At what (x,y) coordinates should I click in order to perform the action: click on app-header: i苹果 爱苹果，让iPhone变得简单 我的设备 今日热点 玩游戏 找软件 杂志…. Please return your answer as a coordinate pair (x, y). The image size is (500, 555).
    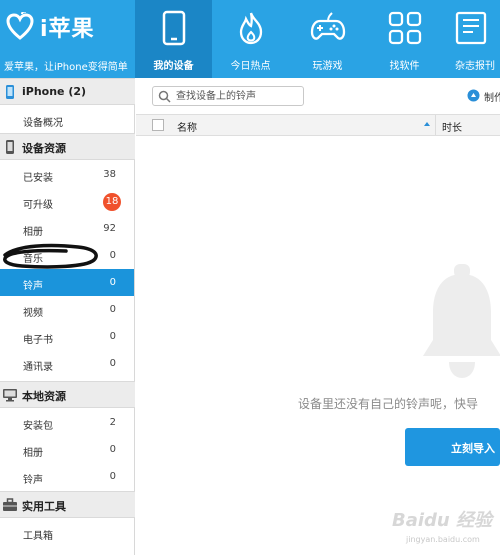
    Looking at the image, I should click on (250, 39).